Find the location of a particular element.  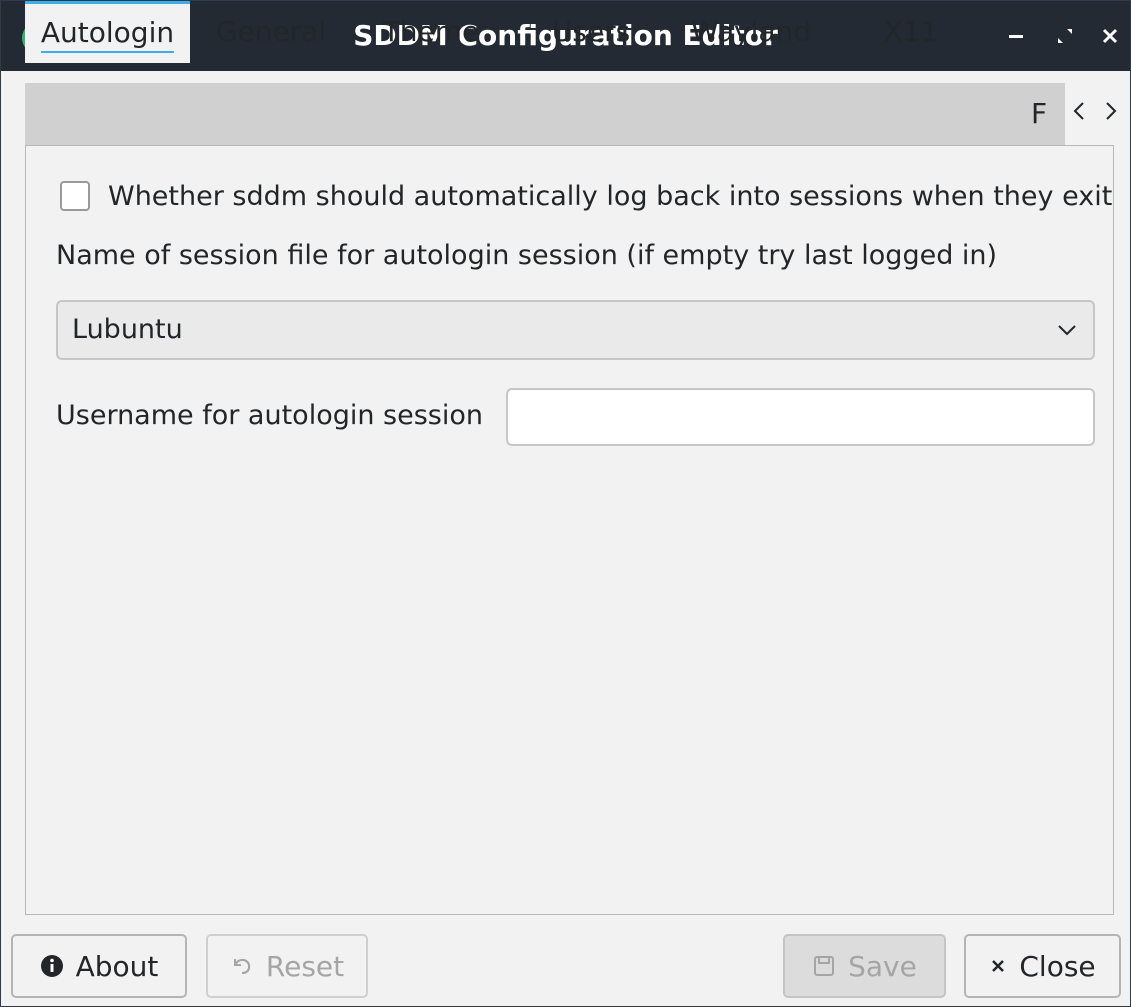

reset-button: Reset is located at coordinates (287, 966).